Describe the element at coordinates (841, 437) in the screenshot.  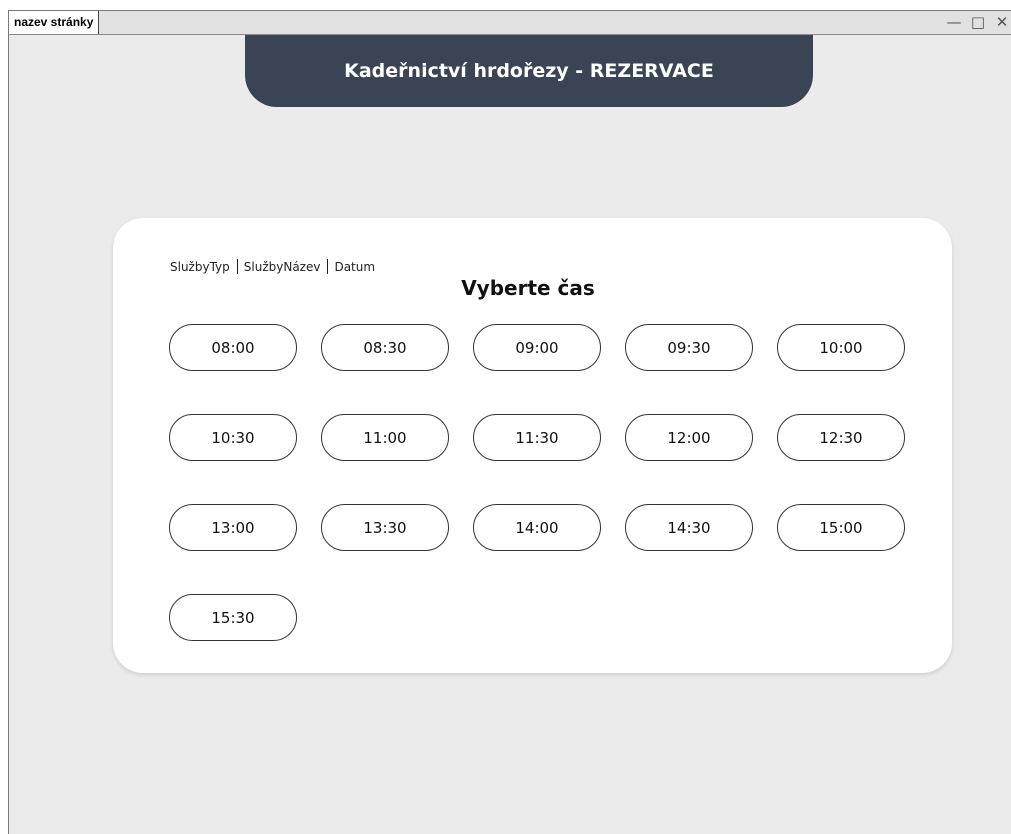
I see `time-slot-button: 12:30` at that location.